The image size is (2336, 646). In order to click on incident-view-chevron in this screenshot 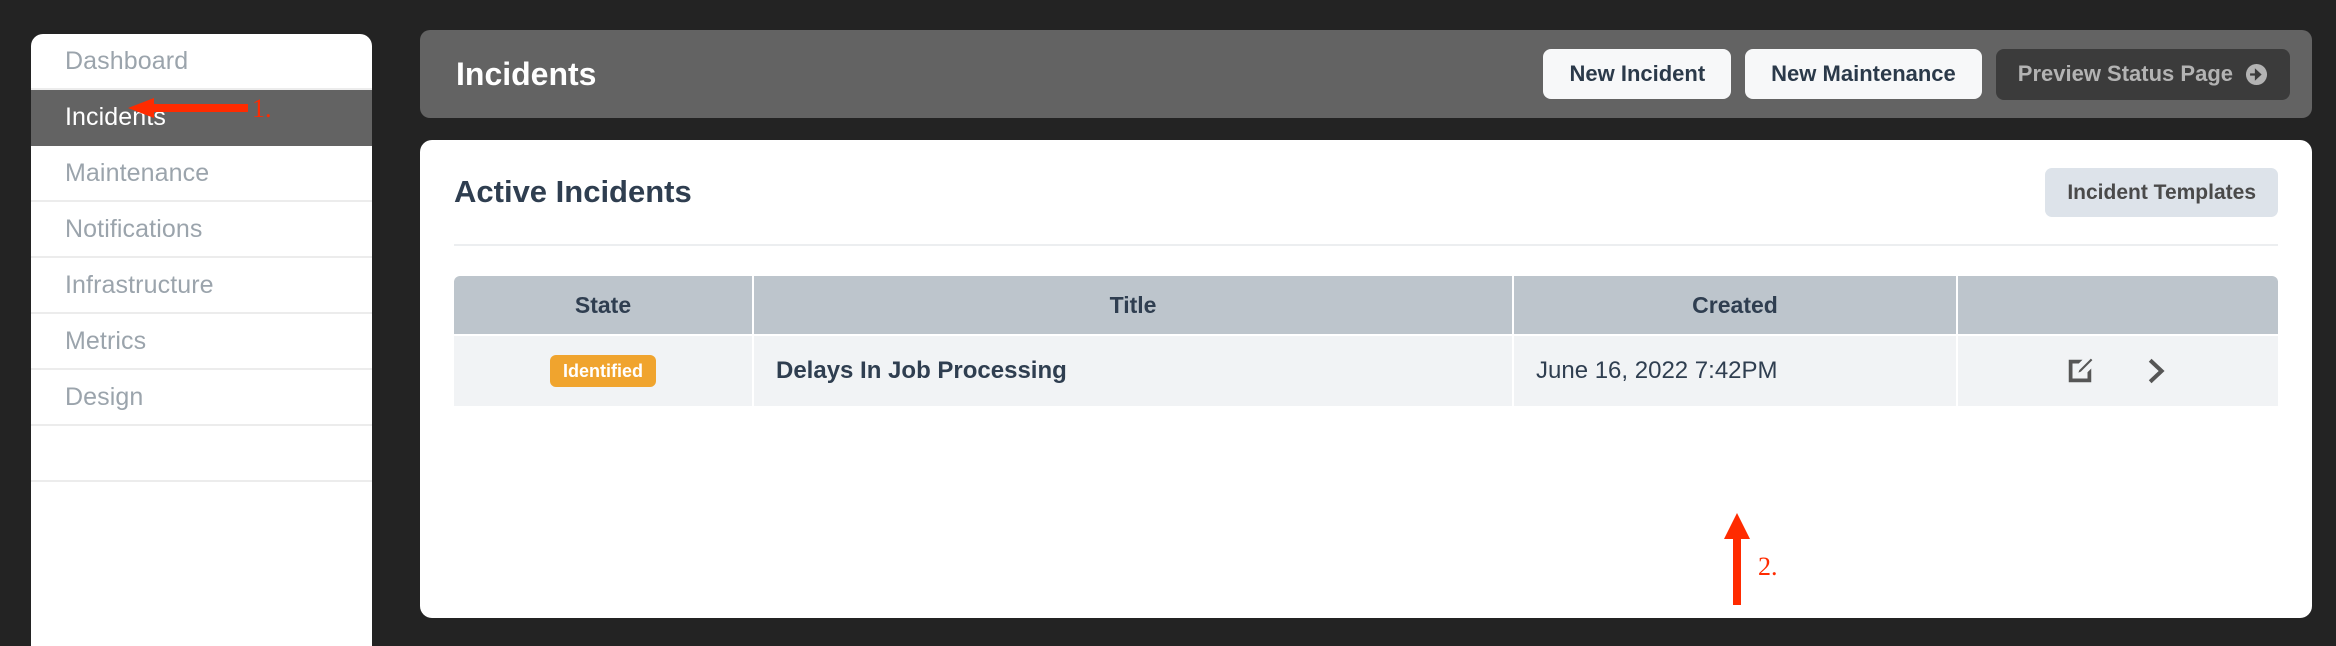, I will do `click(2156, 371)`.